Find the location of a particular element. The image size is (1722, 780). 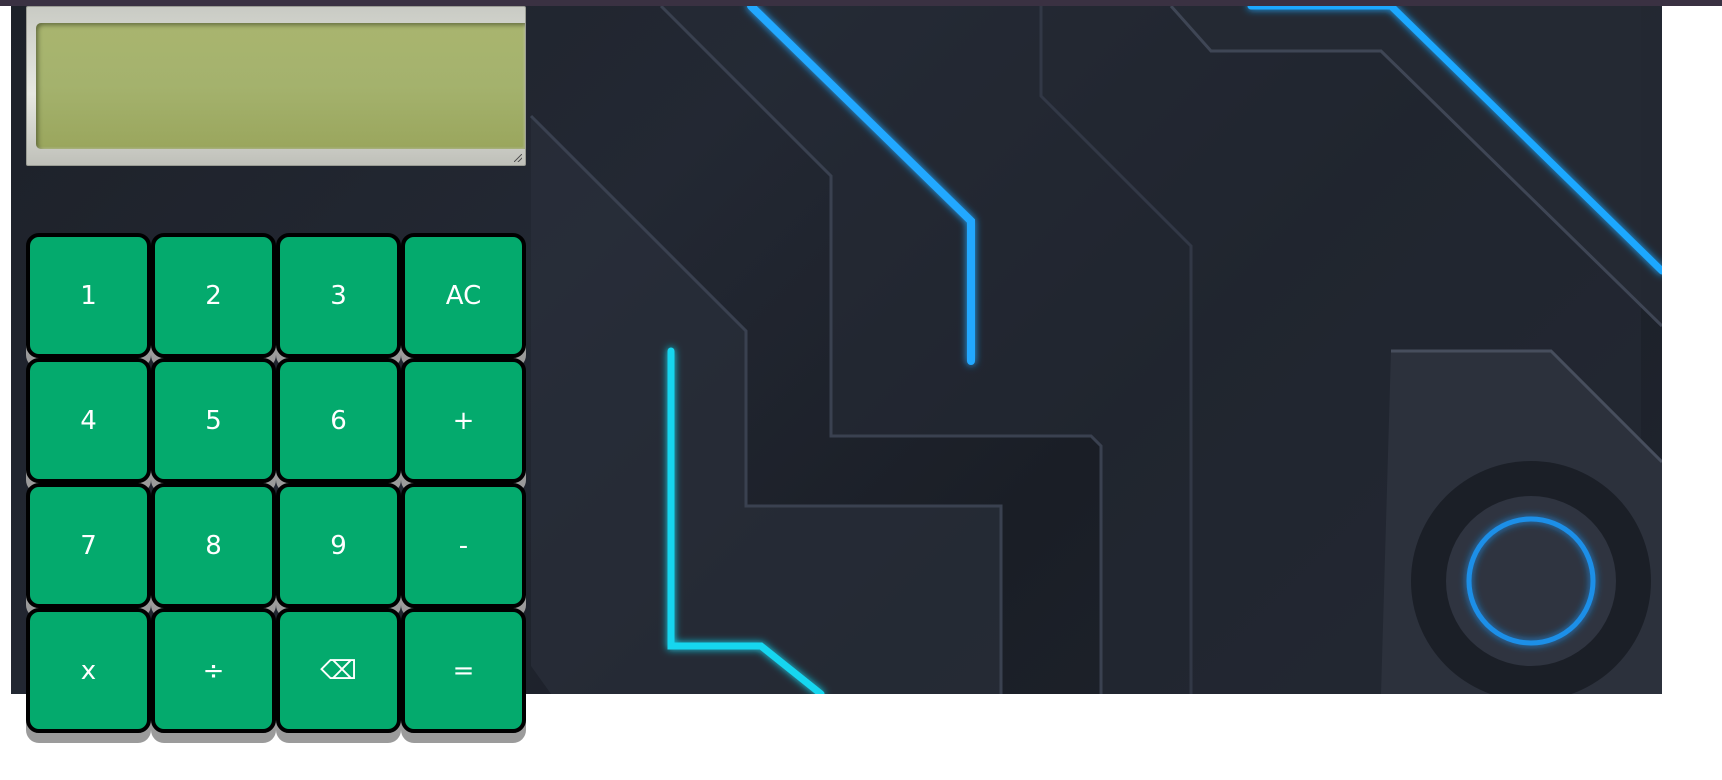

key-7: 7 is located at coordinates (88, 545).